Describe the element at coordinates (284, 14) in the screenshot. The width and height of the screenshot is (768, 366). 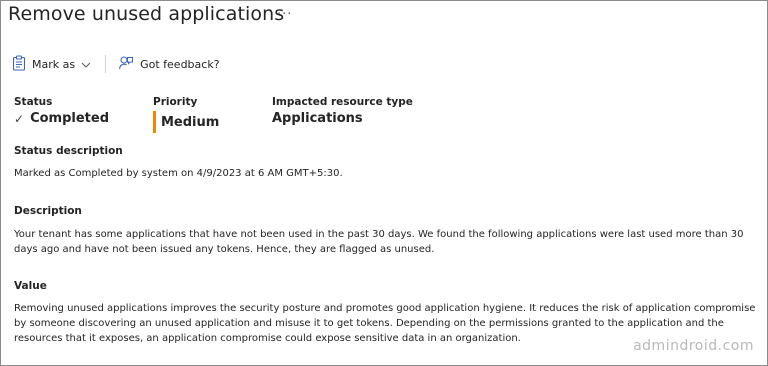
I see `more-options-button: ···` at that location.